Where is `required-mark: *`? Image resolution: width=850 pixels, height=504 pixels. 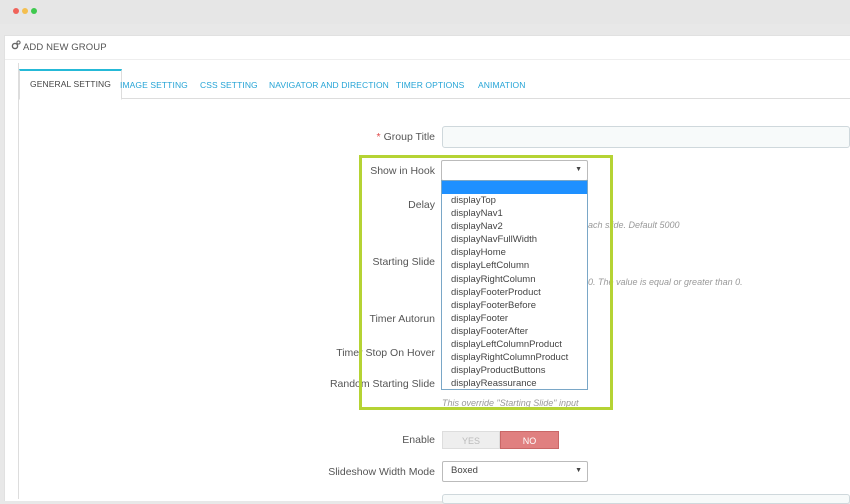
required-mark: * is located at coordinates (378, 137).